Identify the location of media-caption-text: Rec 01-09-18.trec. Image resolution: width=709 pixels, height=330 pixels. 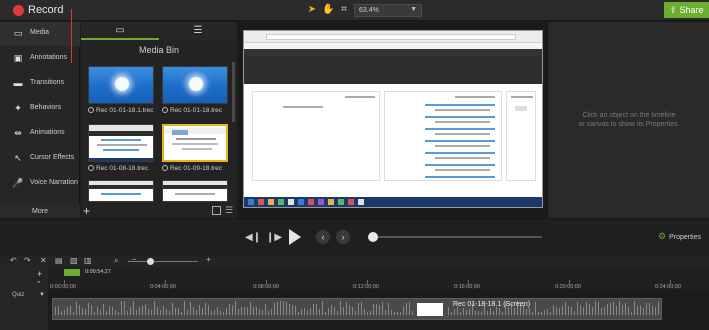
(196, 168).